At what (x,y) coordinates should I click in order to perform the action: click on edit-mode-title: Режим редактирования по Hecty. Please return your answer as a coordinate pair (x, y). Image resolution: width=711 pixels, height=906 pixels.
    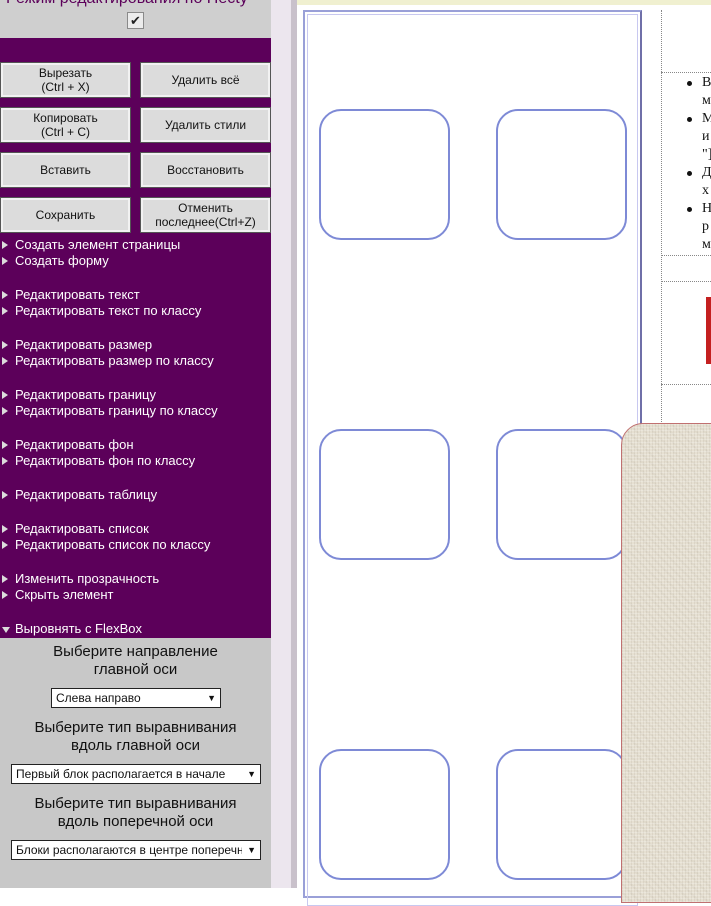
    Looking at the image, I should click on (138, 4).